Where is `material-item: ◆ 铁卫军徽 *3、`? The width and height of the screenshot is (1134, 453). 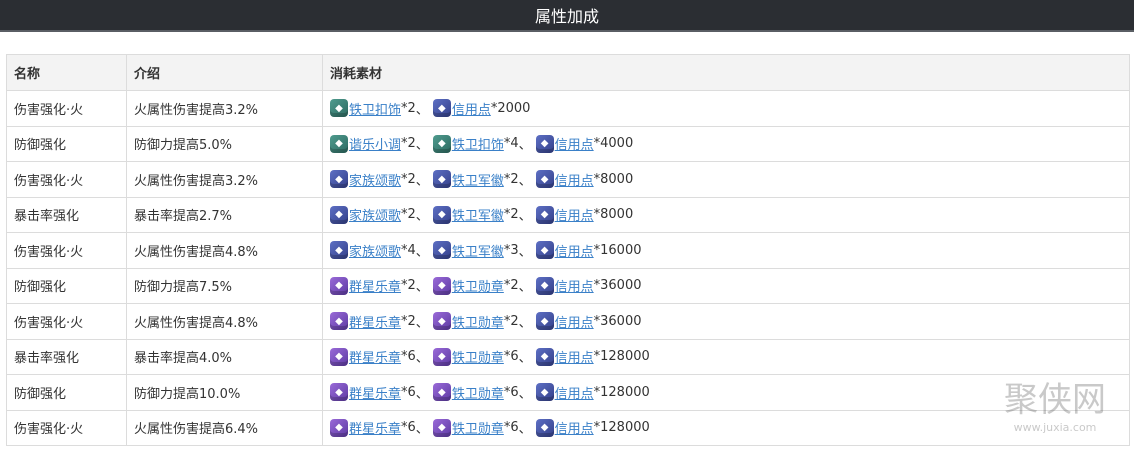 material-item: ◆ 铁卫军徽 *3、 is located at coordinates (482, 250).